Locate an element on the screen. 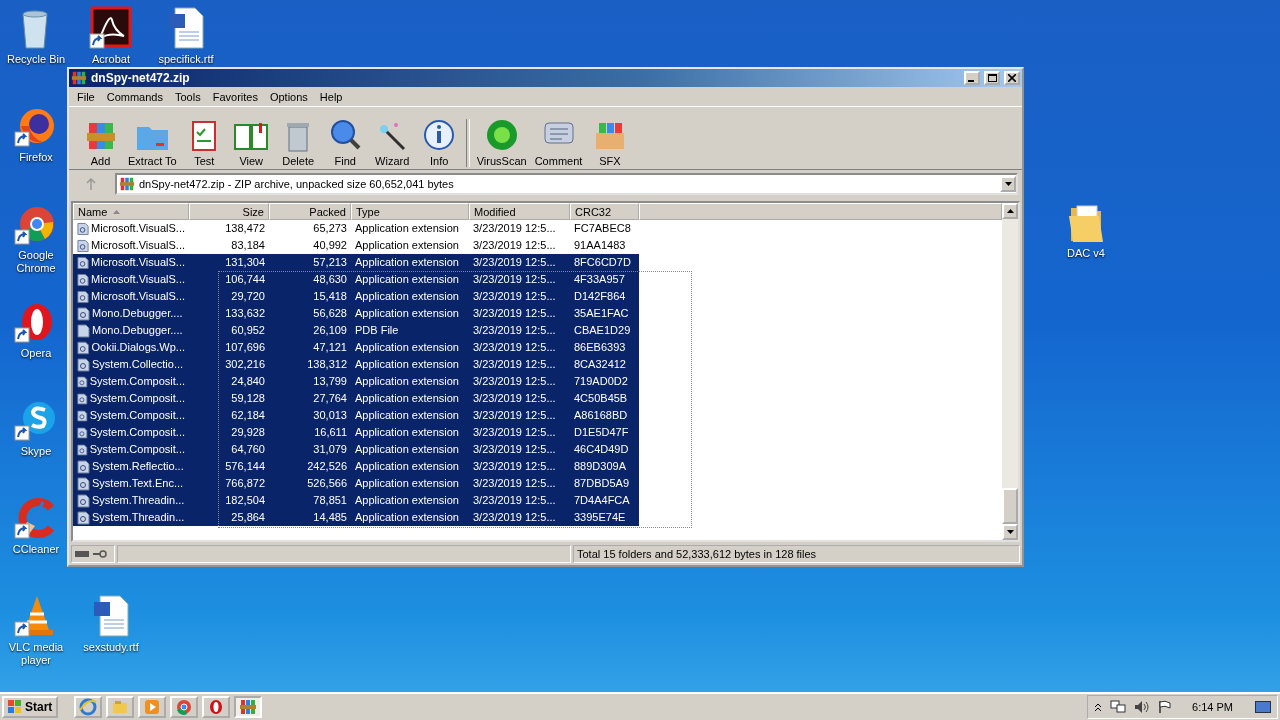 This screenshot has height=720, width=1280. address-field: dnSpy-net472.zip - ZIP archive, unpacked size 60,652,041 bytes is located at coordinates (566, 184).